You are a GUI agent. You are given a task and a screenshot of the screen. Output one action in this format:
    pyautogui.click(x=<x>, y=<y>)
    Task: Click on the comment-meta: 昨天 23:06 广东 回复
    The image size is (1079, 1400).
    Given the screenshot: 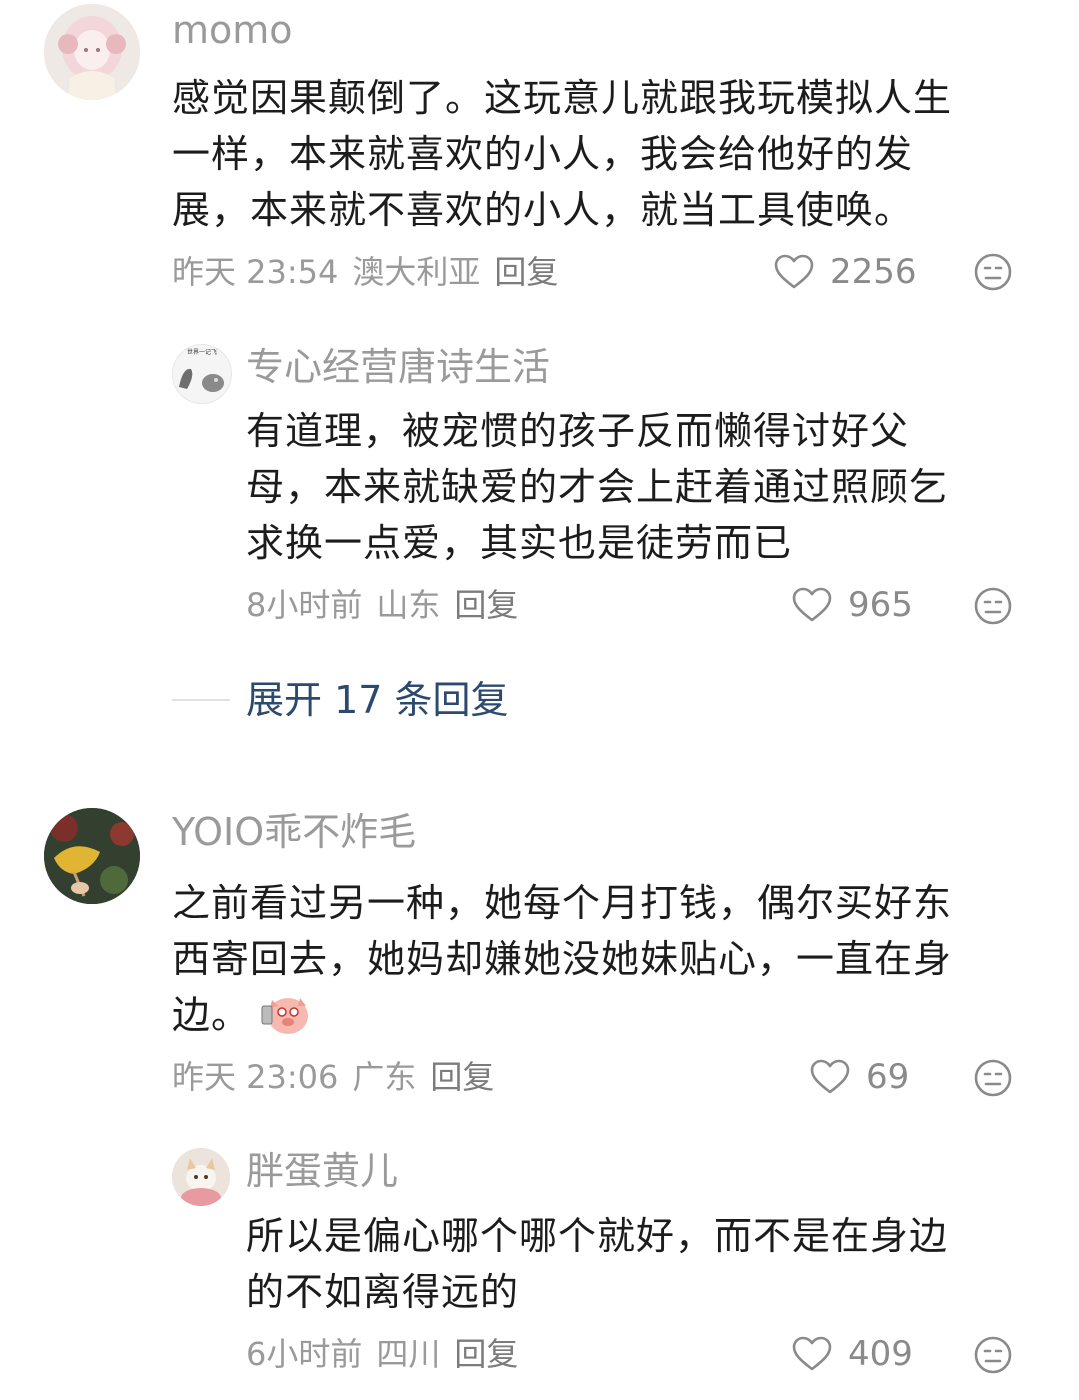 What is the action you would take?
    pyautogui.click(x=340, y=1077)
    